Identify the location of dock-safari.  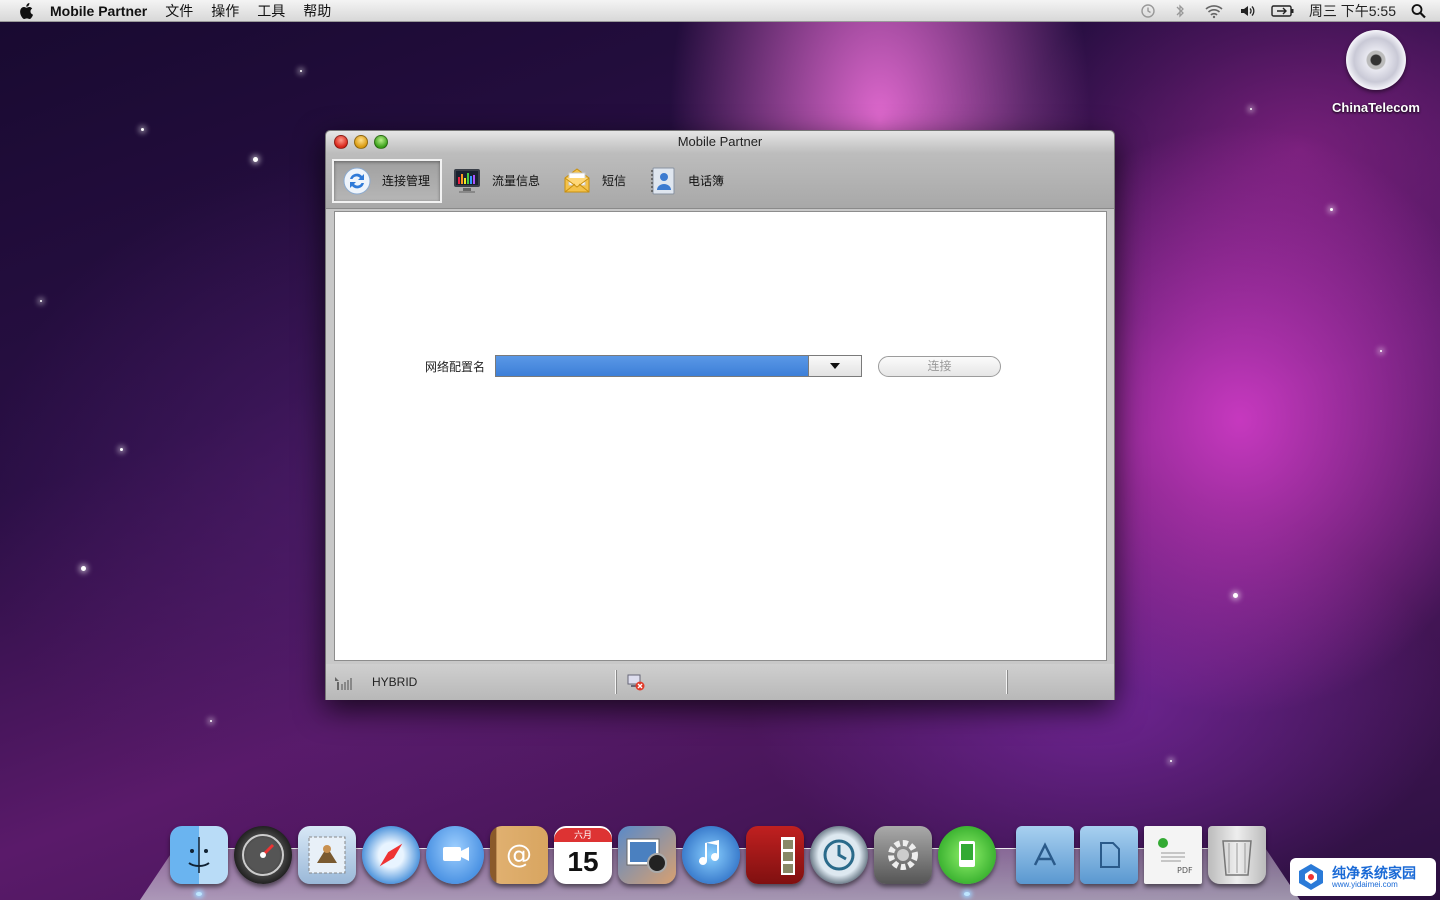
(391, 855).